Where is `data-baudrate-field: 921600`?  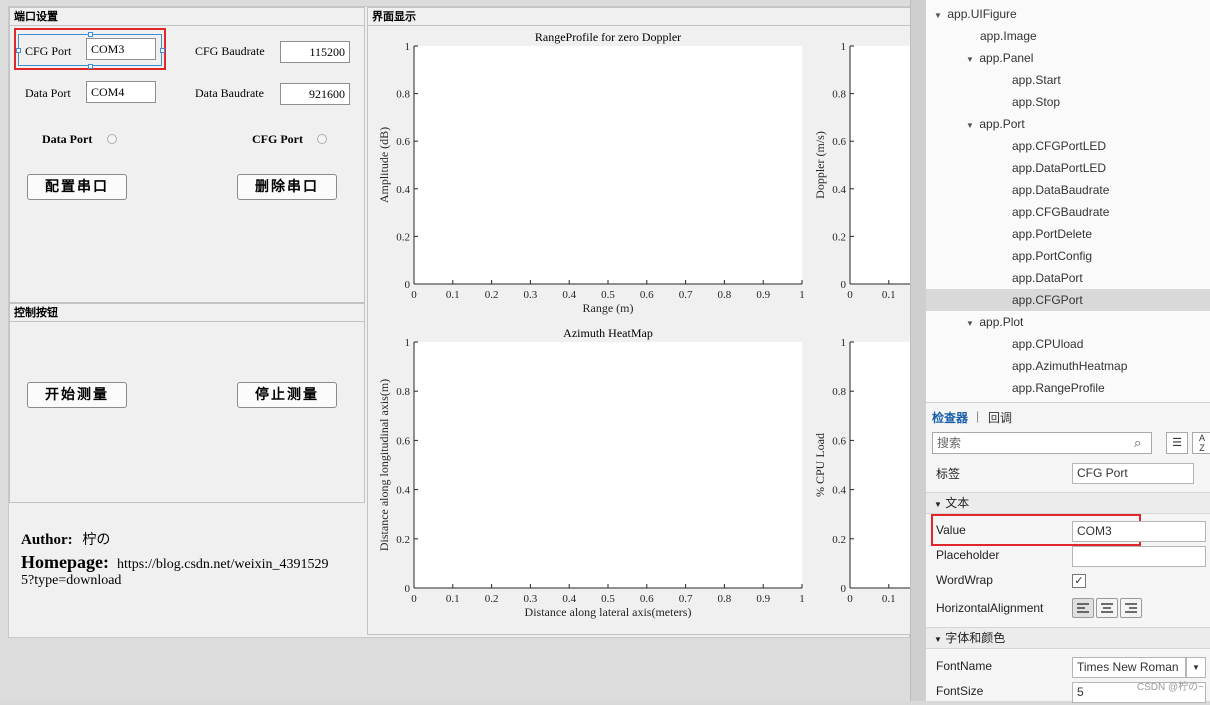
data-baudrate-field: 921600 is located at coordinates (315, 94).